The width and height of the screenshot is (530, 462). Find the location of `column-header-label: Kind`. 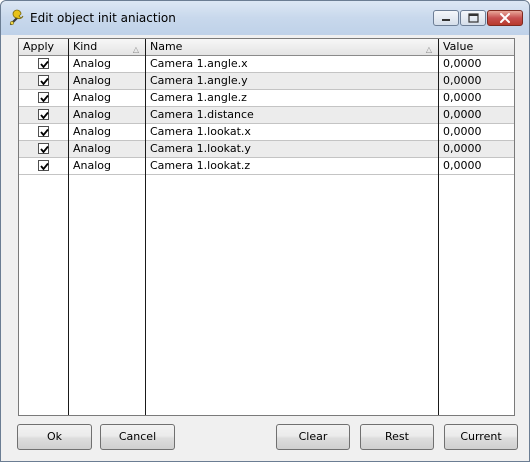

column-header-label: Kind is located at coordinates (85, 46).